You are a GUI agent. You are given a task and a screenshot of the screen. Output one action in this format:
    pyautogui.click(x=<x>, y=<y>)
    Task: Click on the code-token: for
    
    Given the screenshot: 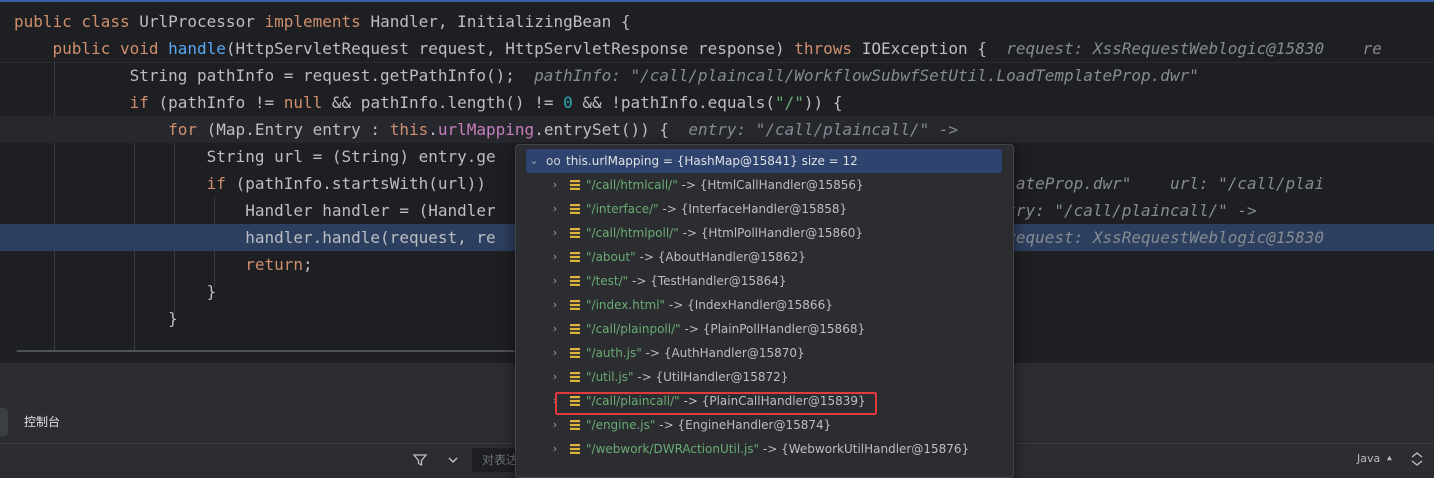 What is the action you would take?
    pyautogui.click(x=187, y=129)
    